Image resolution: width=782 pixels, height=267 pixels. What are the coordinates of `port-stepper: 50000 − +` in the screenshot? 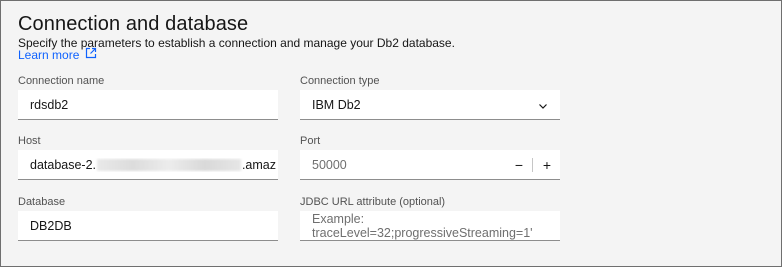 It's located at (430, 165).